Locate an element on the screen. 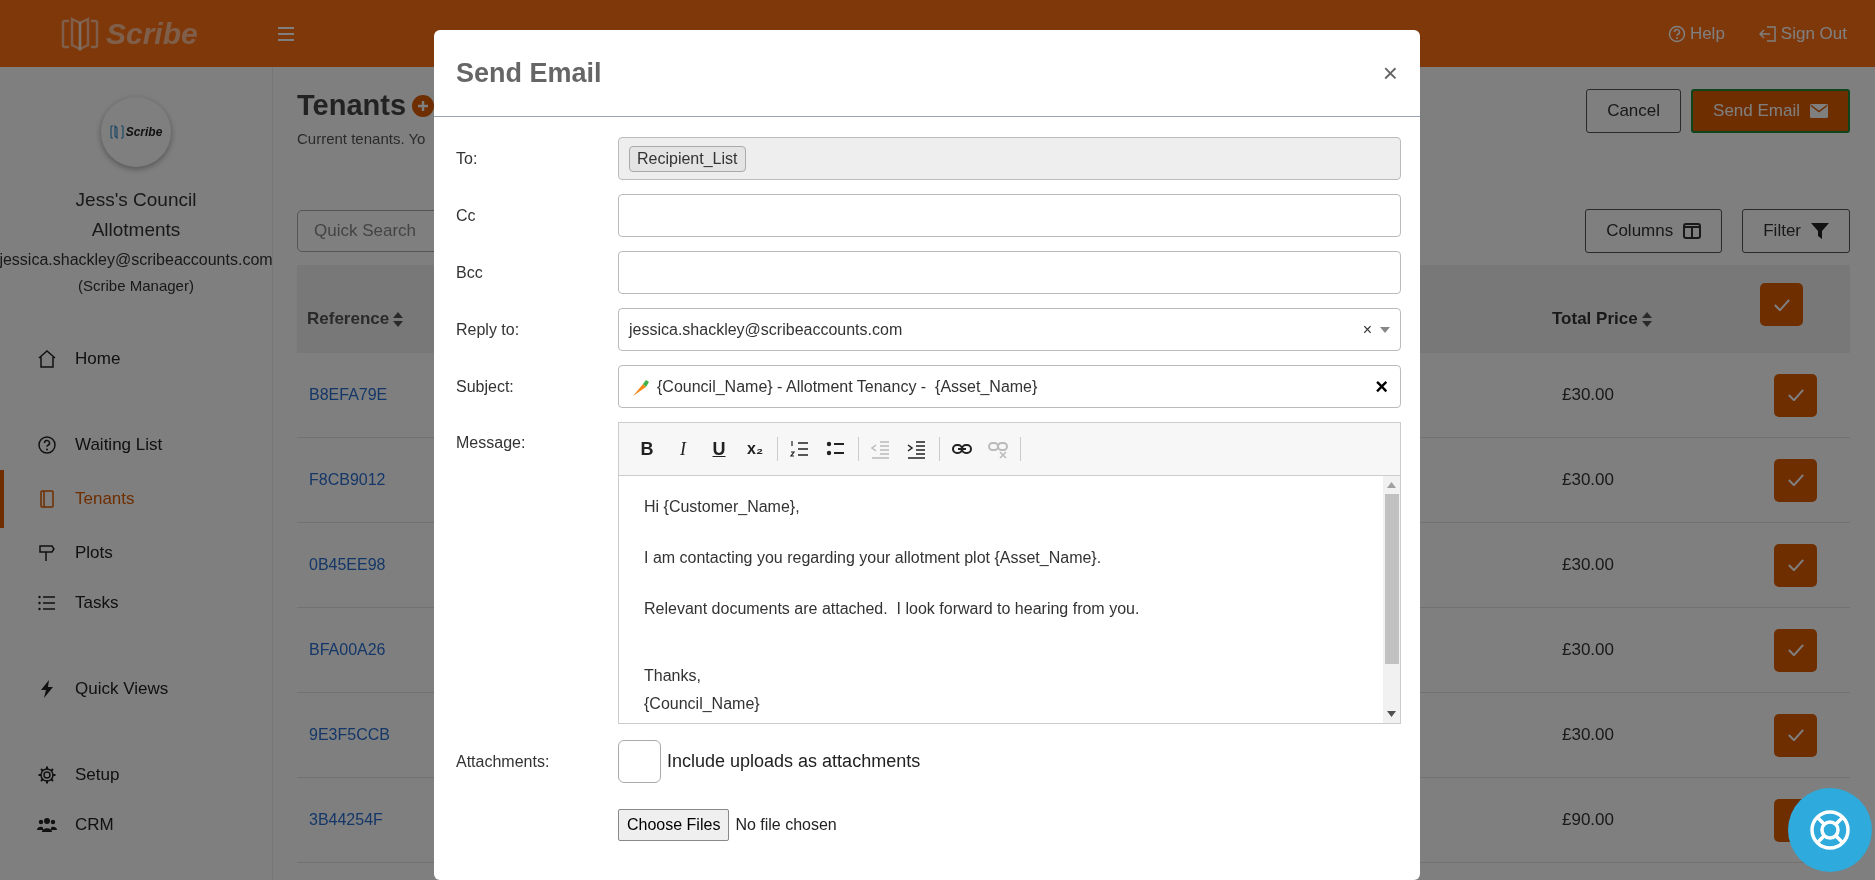 This screenshot has width=1875, height=880. field-label: Message: is located at coordinates (491, 443).